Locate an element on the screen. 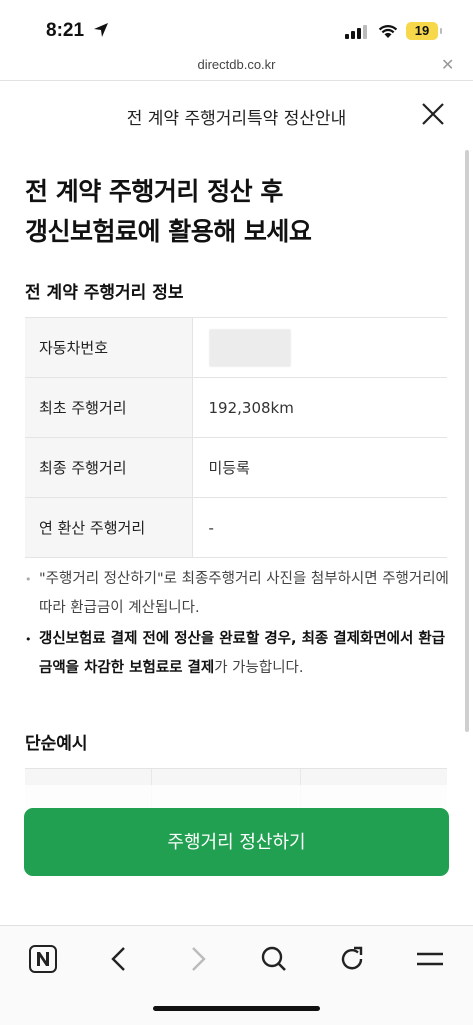  modal-header: 전 계약 주행거리특약 정산안내 is located at coordinates (236, 114).